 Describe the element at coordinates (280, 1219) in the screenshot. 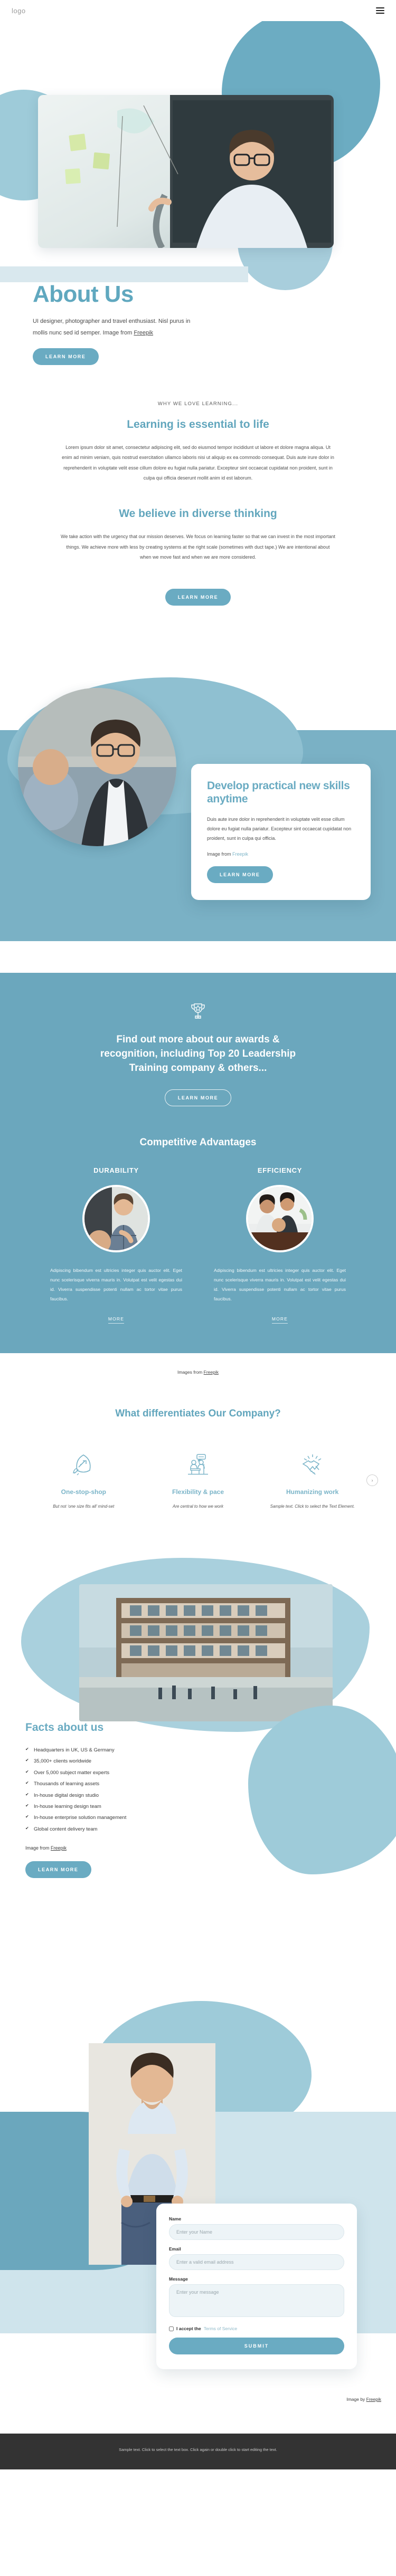

I see `advantage-photo-efficiency` at that location.